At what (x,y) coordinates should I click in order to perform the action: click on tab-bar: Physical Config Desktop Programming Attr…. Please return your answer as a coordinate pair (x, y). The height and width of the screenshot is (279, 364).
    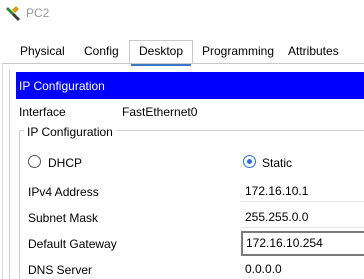
    Looking at the image, I should click on (182, 53).